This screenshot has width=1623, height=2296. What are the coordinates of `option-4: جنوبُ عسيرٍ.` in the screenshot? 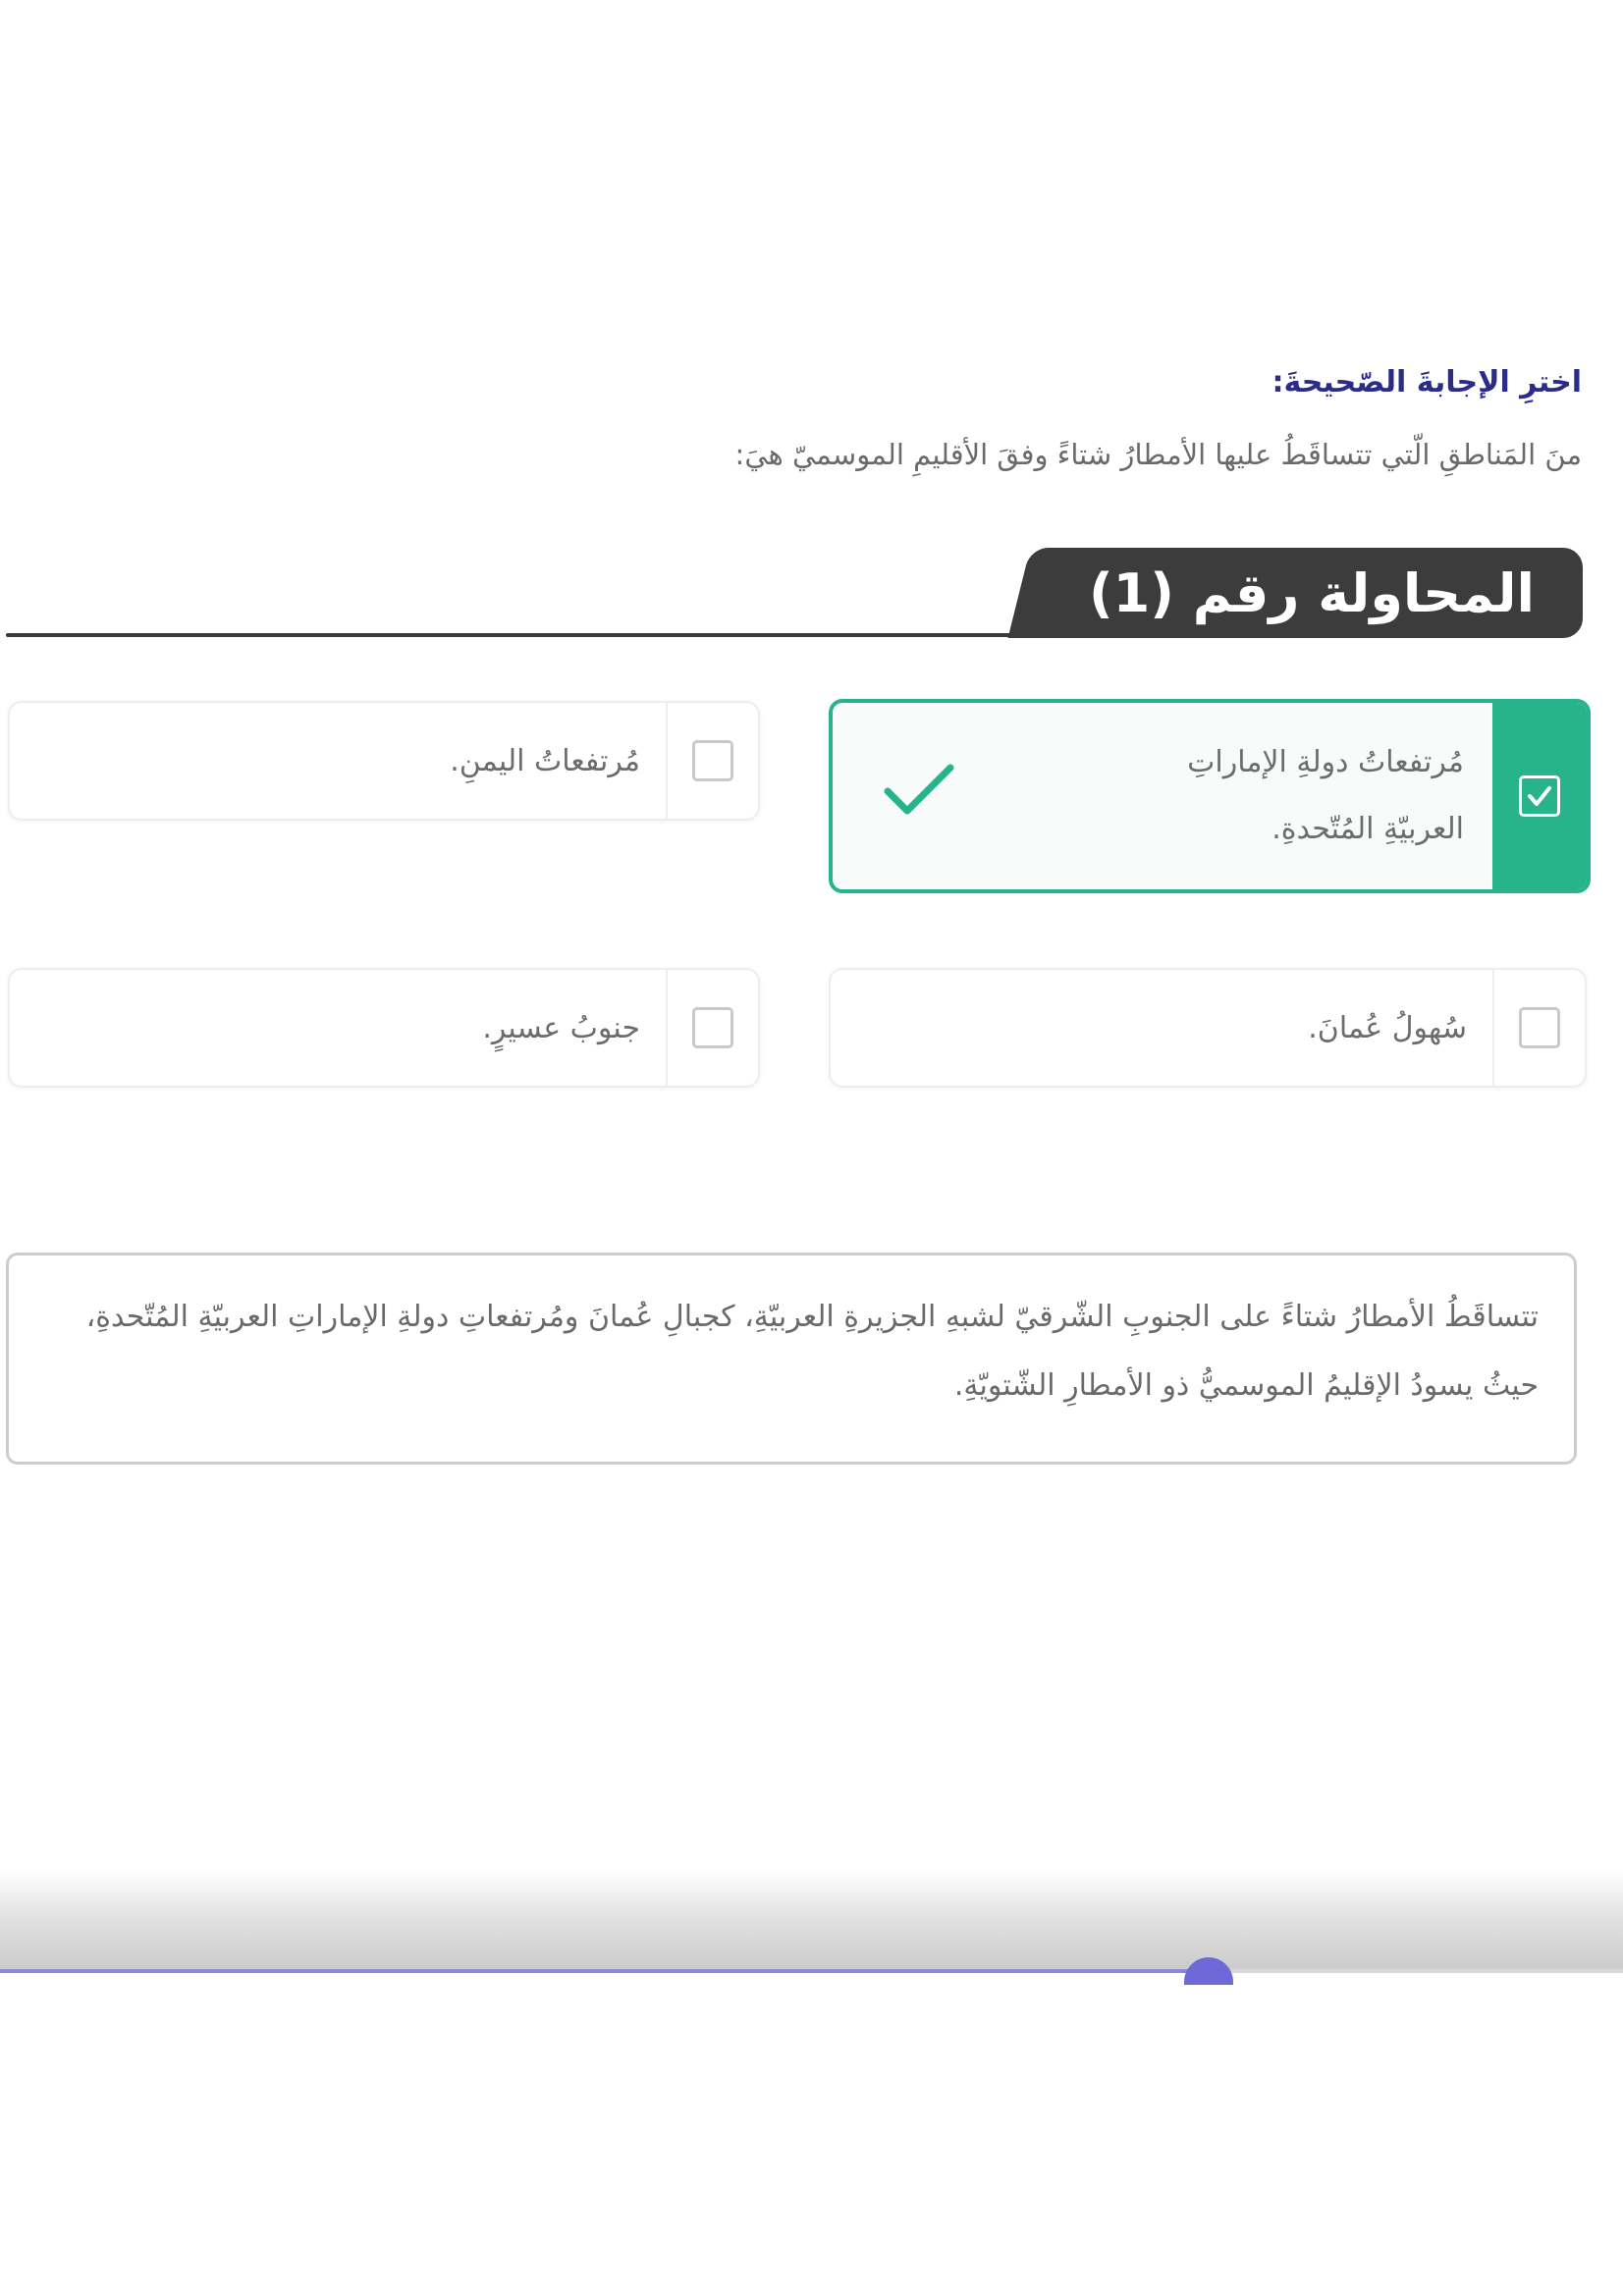 It's located at (384, 1028).